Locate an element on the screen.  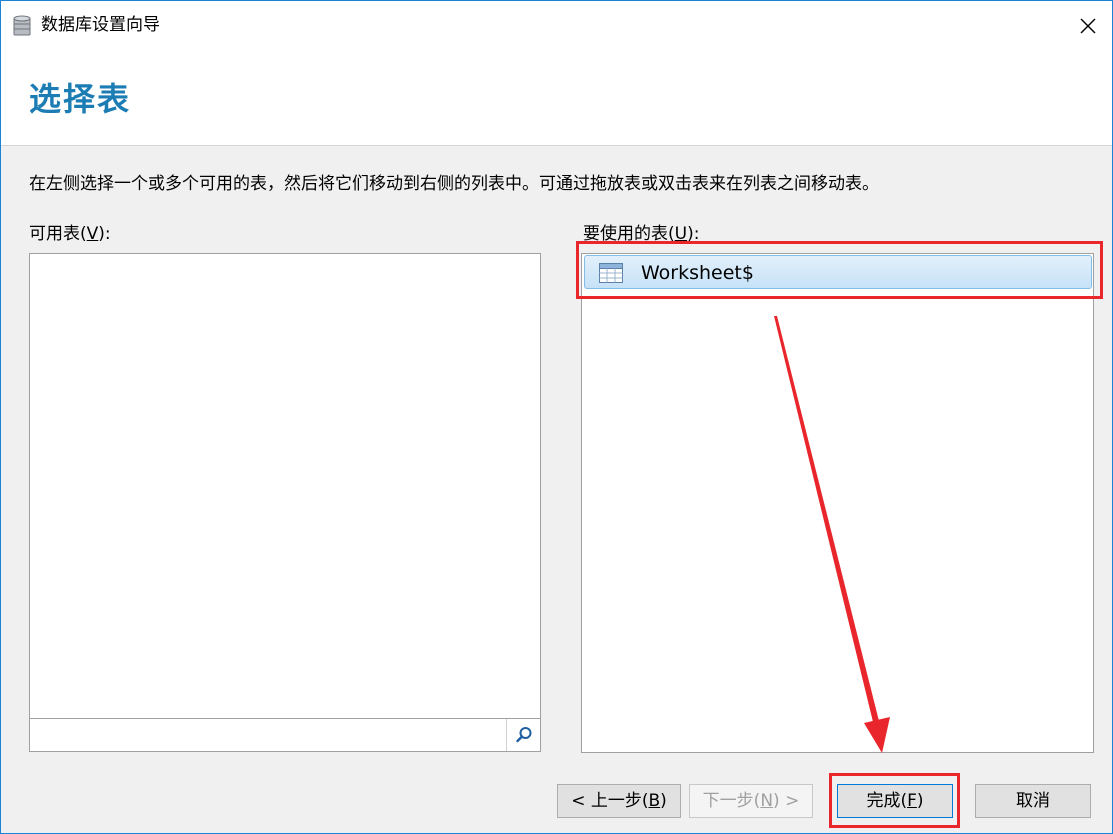
close-icon is located at coordinates (1088, 26).